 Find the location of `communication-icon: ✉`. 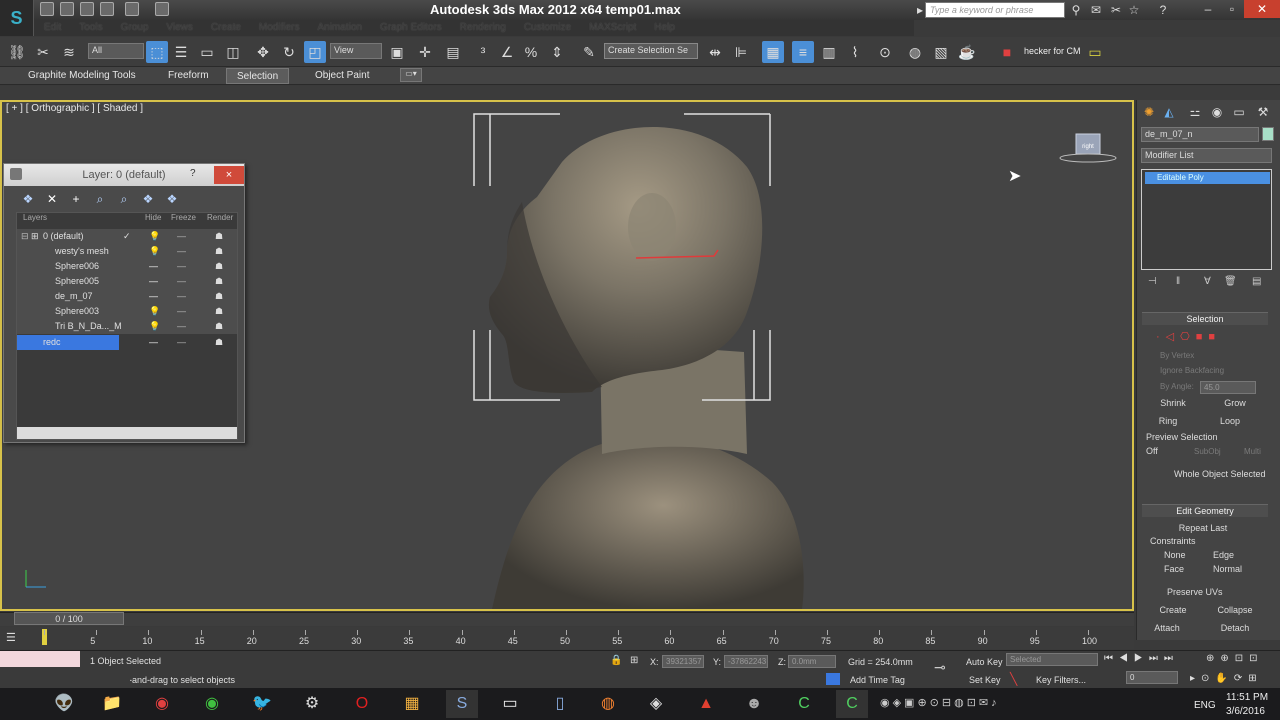

communication-icon: ✉ is located at coordinates (1096, 10).